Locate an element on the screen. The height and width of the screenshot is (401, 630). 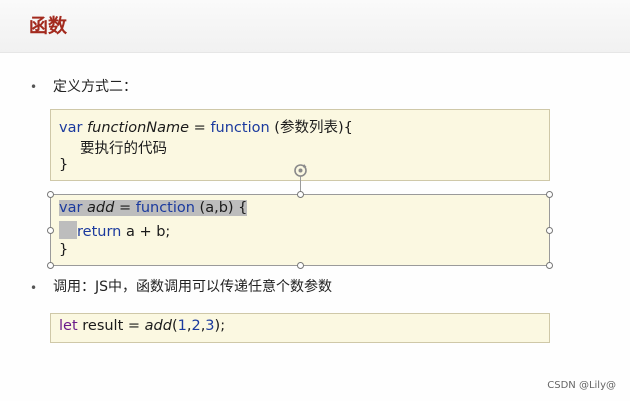
code-assign: = is located at coordinates (200, 128).